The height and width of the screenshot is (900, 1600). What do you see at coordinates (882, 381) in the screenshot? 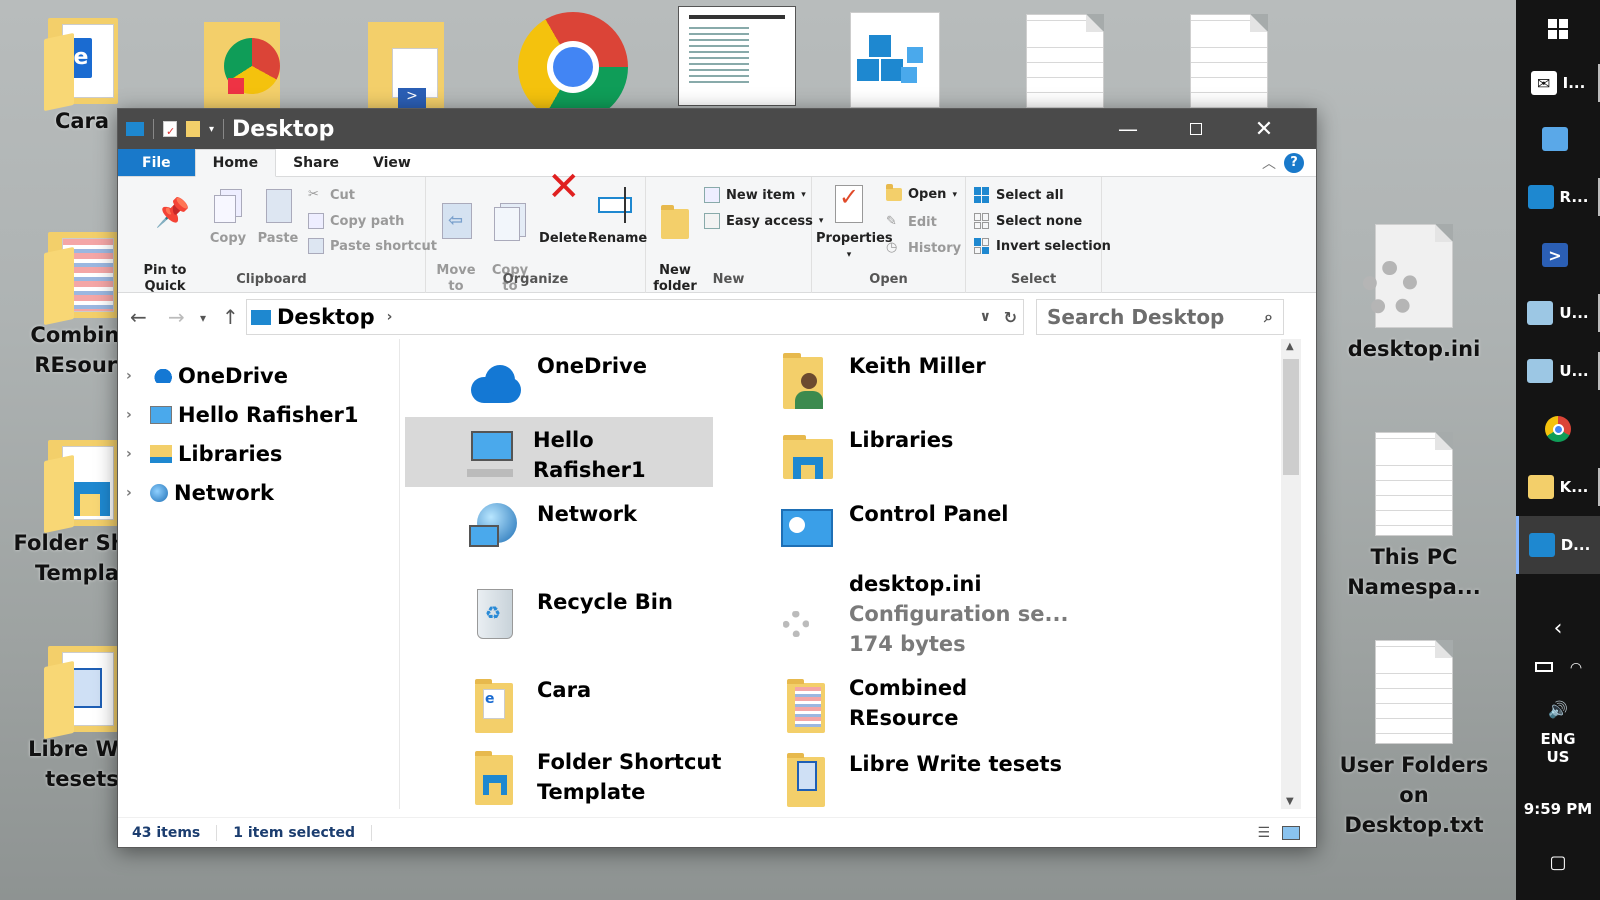
I see `file-item-keith-miller: Keith Miller` at bounding box center [882, 381].